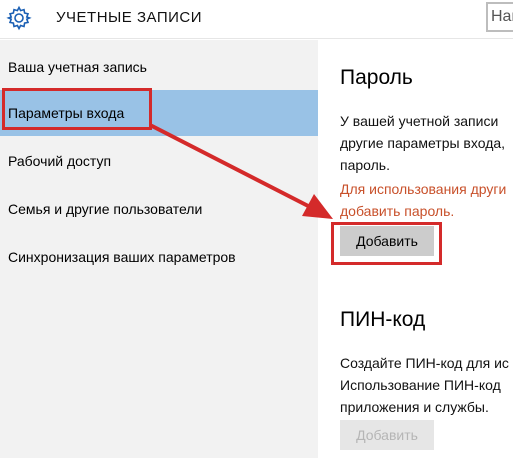 The width and height of the screenshot is (513, 458). I want to click on search-input: Най, so click(499, 17).